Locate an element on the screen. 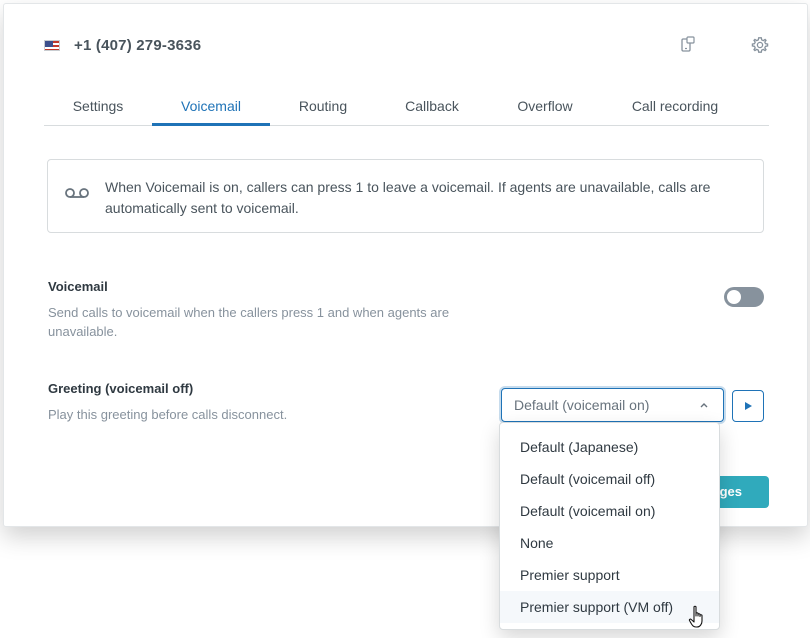  greeting-option-hovered: Premier support (VM off) is located at coordinates (609, 607).